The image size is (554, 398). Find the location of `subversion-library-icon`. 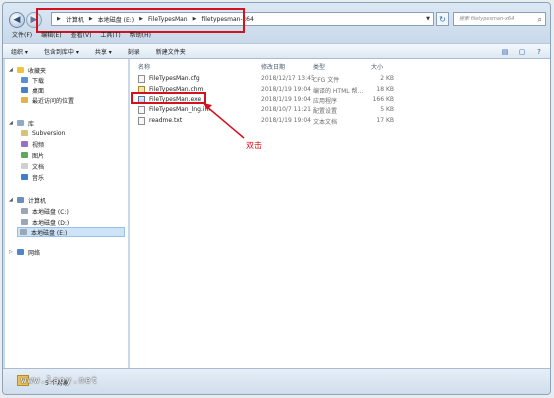

subversion-library-icon is located at coordinates (24, 133).